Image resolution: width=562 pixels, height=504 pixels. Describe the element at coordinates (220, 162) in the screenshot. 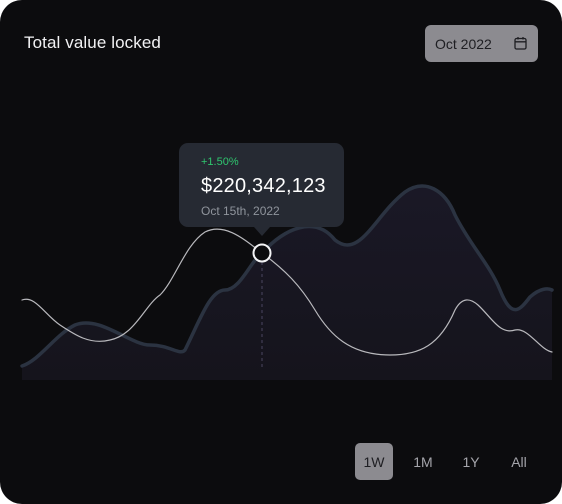

I see `tooltip-change: +1.50%` at that location.